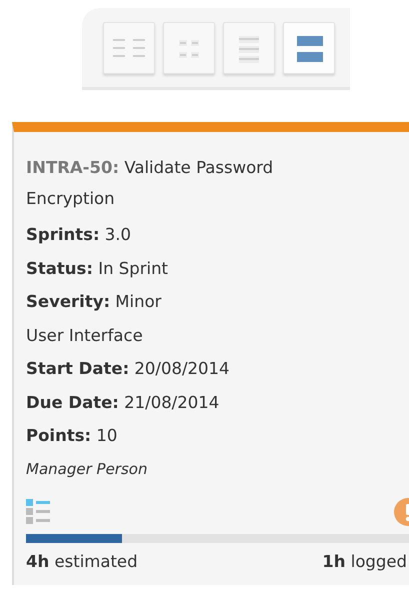  Describe the element at coordinates (79, 235) in the screenshot. I see `field-line: Sprints: 3.0` at that location.